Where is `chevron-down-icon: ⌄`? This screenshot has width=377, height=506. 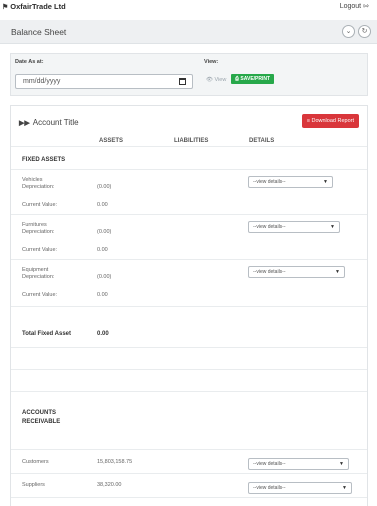 chevron-down-icon: ⌄ is located at coordinates (348, 31).